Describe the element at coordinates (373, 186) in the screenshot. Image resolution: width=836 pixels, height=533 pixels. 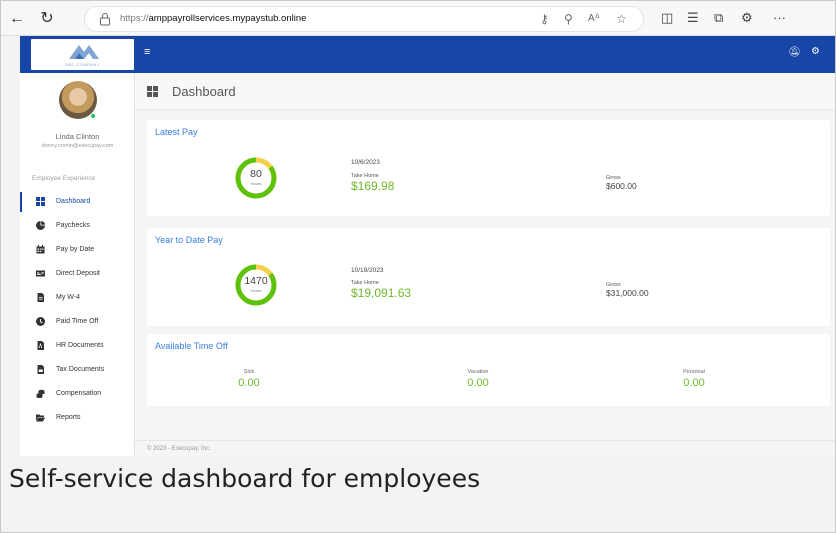
I see `latest-pay-take-home-amount: $169.98` at that location.